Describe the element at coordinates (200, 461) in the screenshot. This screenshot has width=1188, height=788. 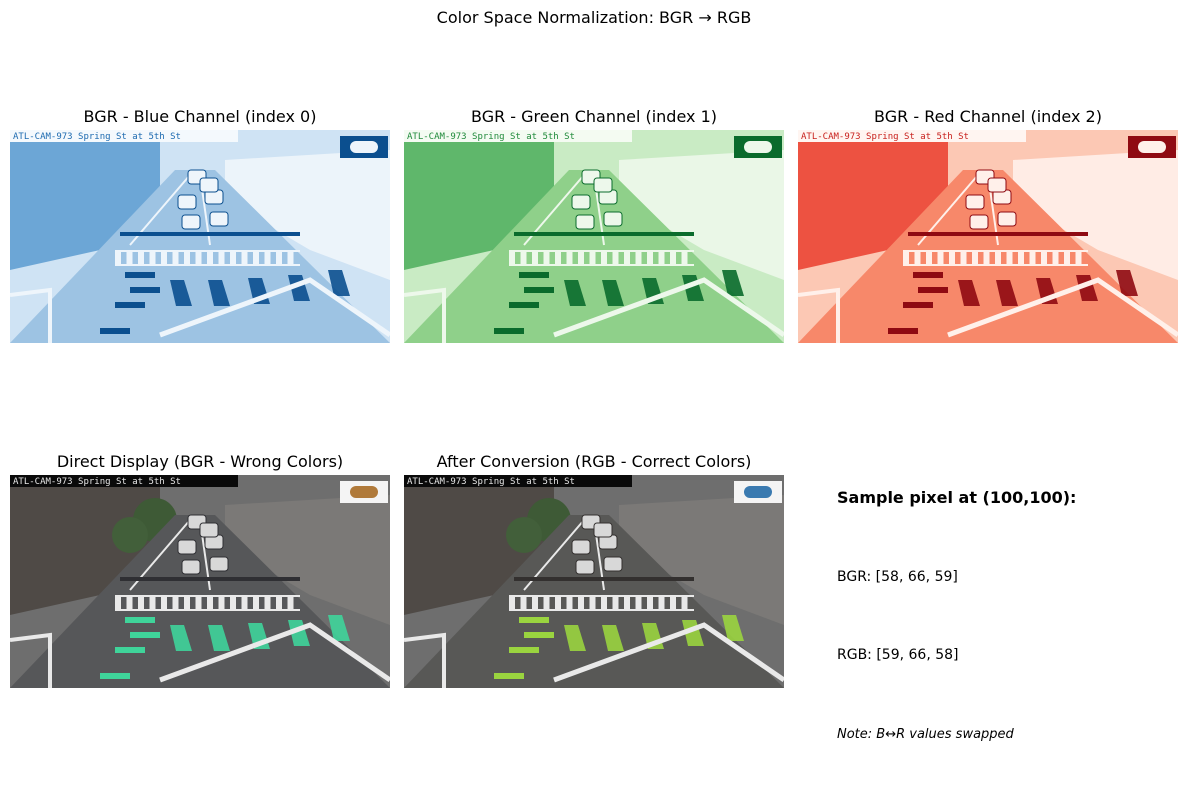
I see `panel-title-direct-display: Direct Display (BGR - Wrong Colors)` at that location.